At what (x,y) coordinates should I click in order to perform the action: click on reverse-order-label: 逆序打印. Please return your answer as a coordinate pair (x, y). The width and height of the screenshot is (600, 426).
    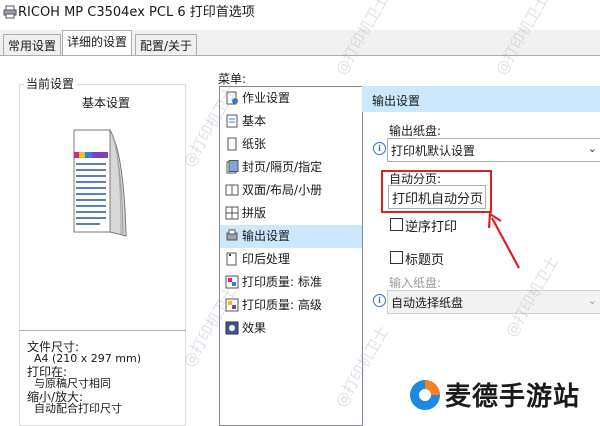
    Looking at the image, I should click on (431, 227).